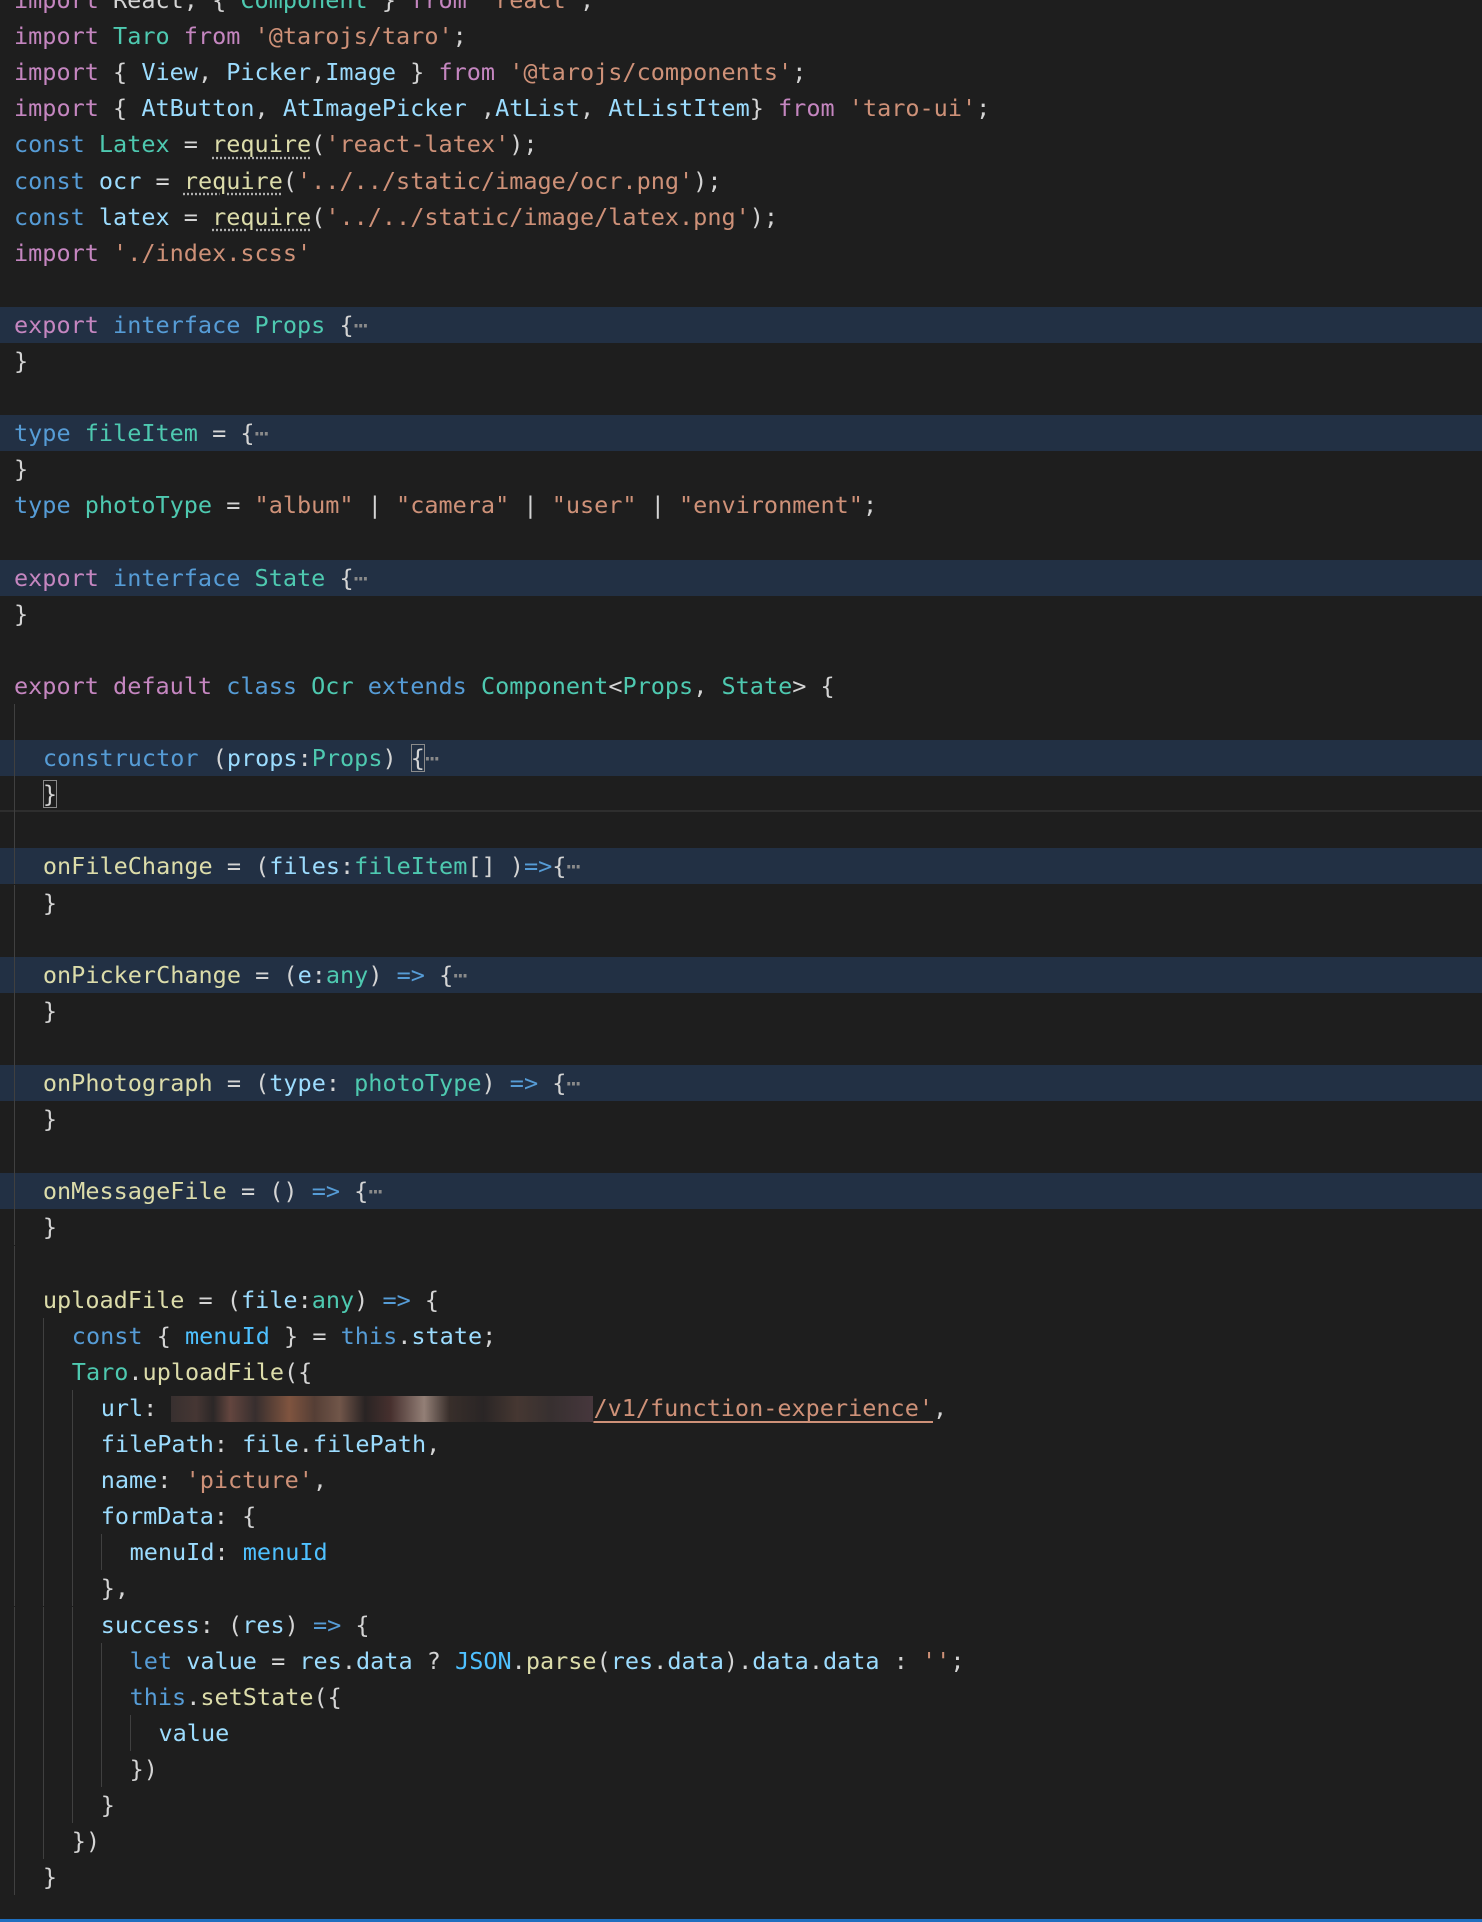 This screenshot has width=1482, height=1922. I want to click on code-token: Taro, so click(100, 1371).